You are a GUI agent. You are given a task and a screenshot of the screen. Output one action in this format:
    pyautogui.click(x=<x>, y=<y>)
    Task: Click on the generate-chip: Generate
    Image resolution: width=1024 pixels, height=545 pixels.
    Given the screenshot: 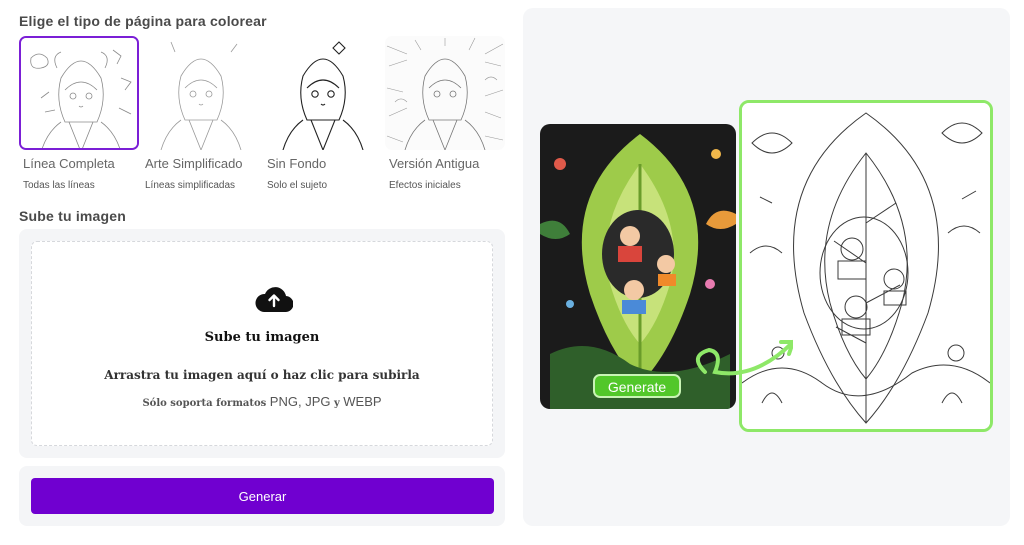 What is the action you would take?
    pyautogui.click(x=637, y=386)
    